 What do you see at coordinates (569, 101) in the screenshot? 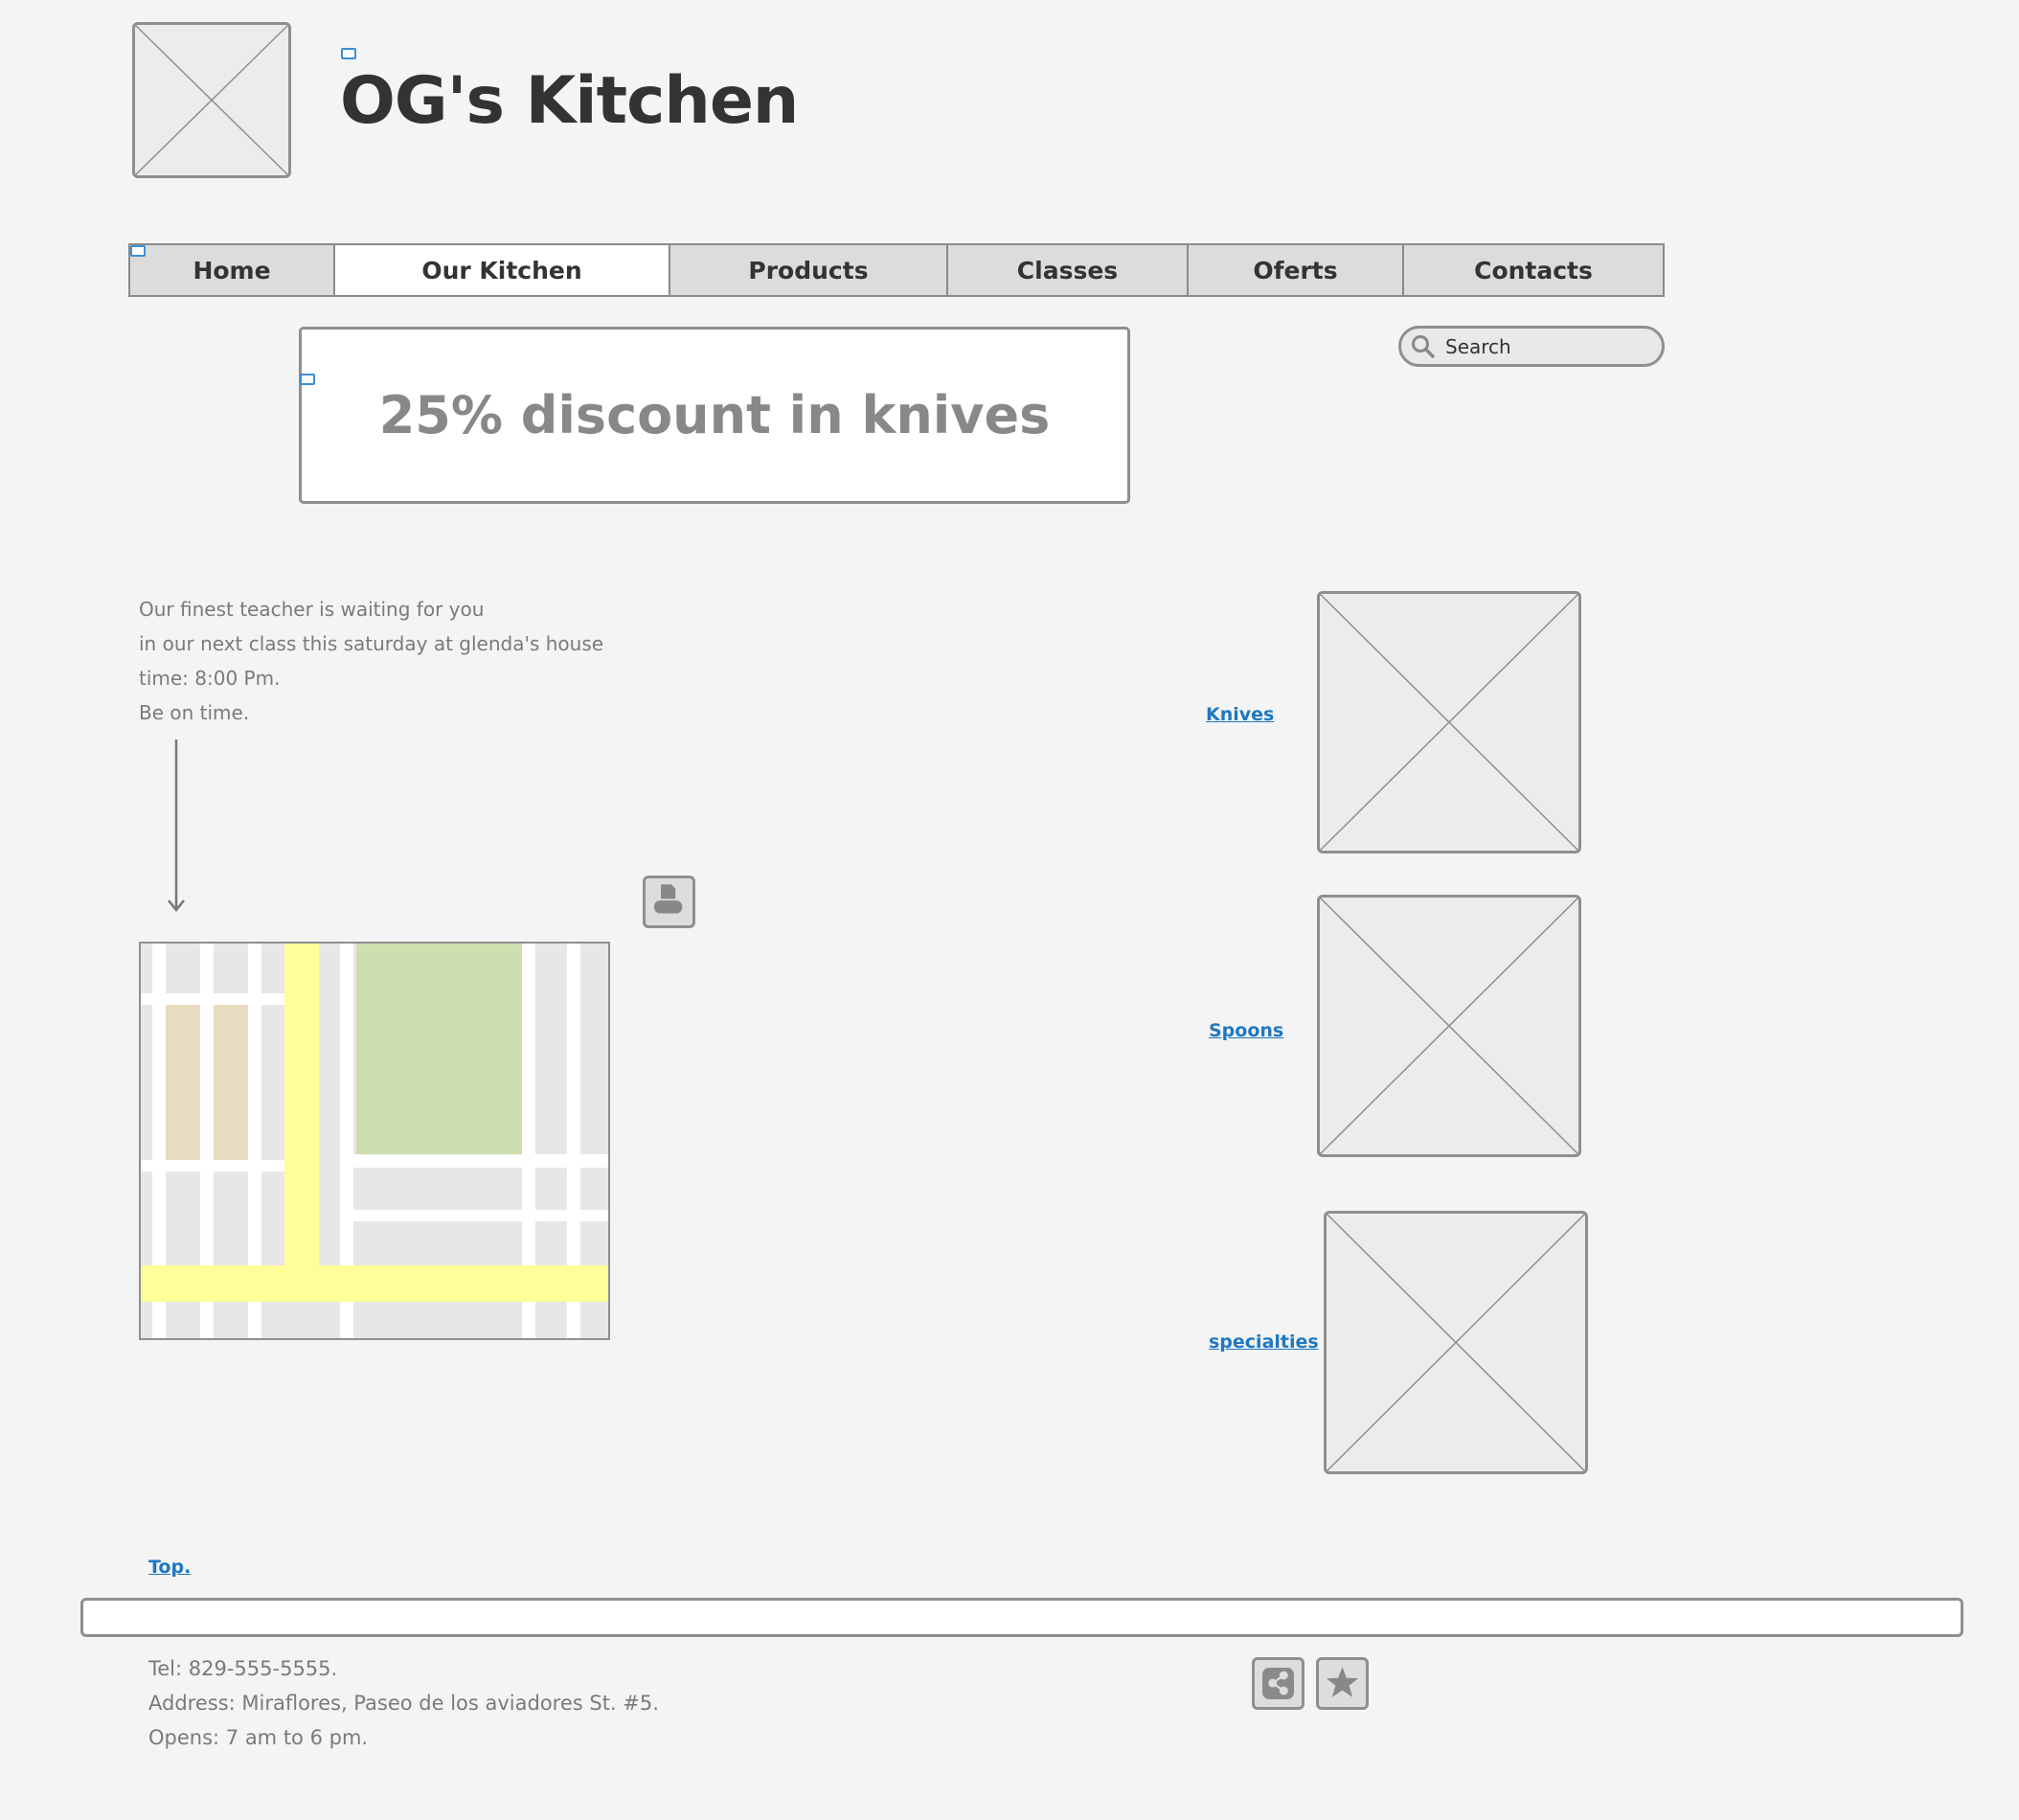
I see `site-title: OG's Kitchen` at bounding box center [569, 101].